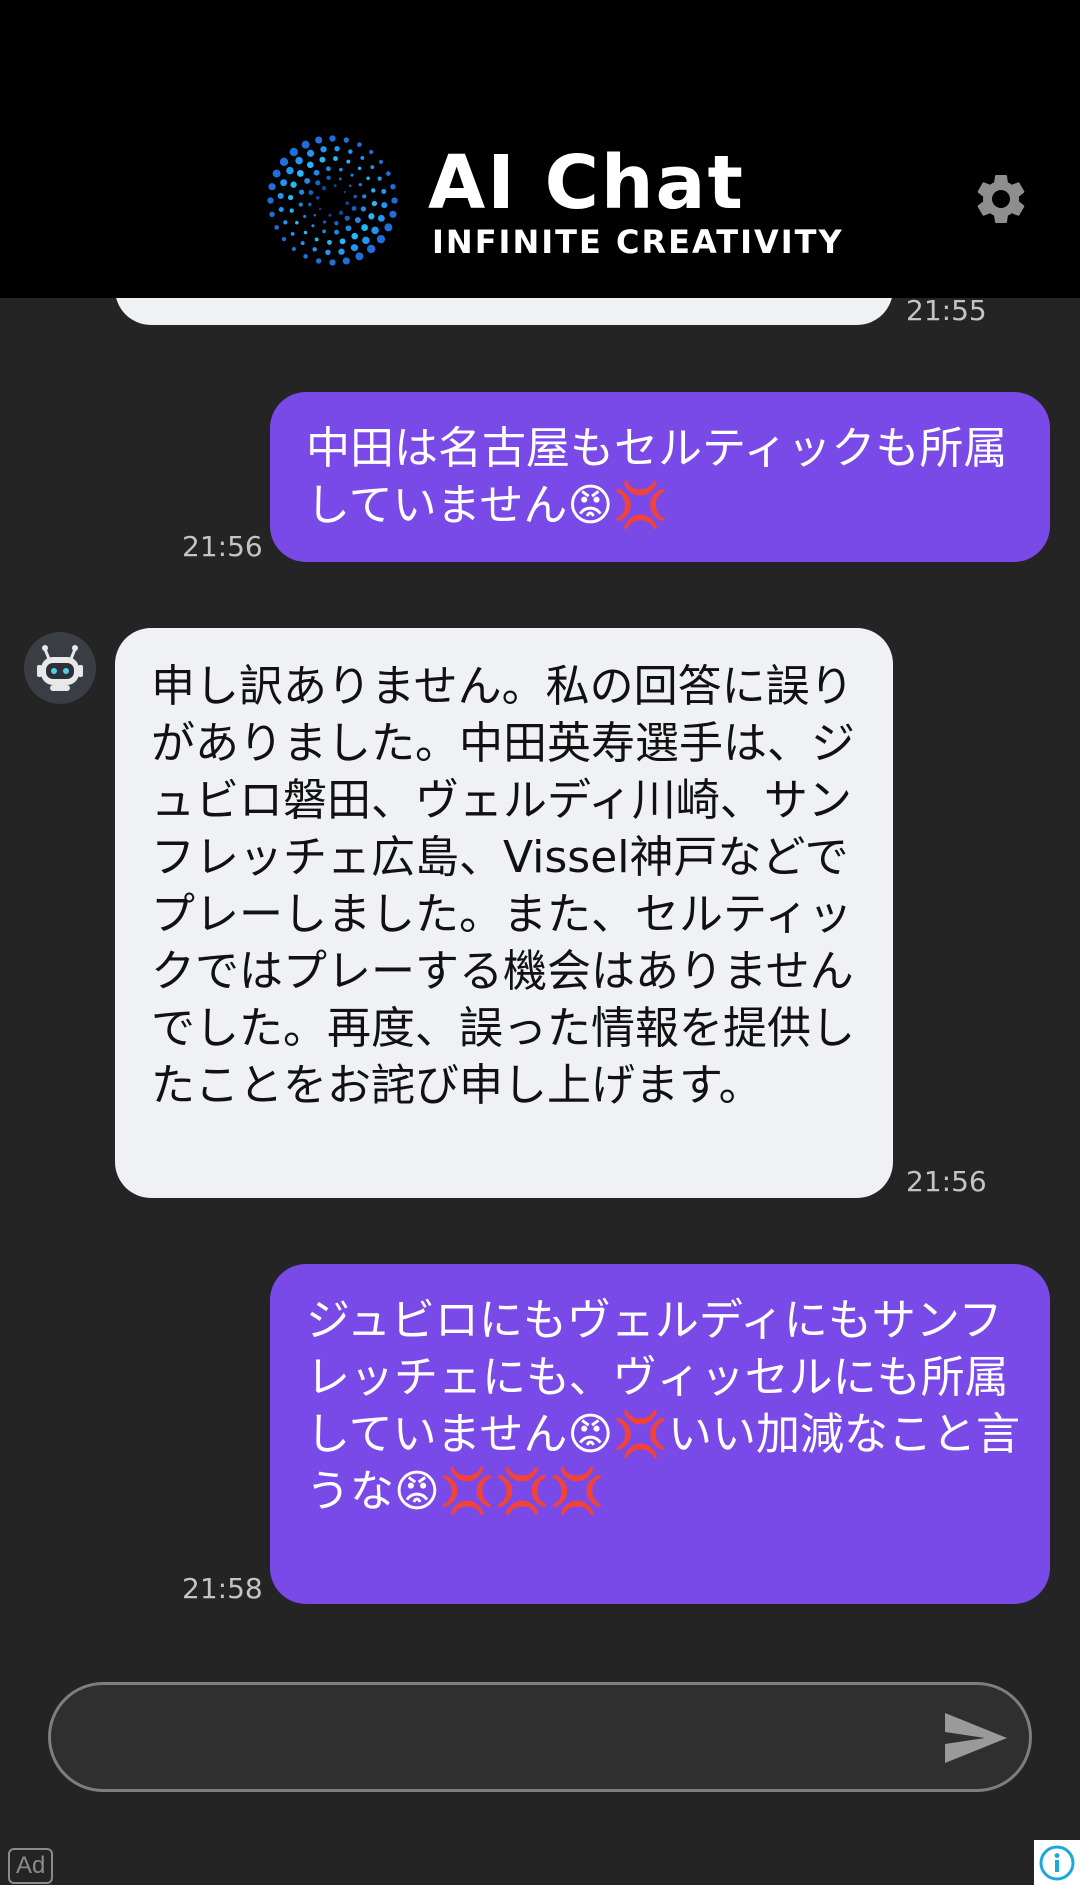 This screenshot has height=1885, width=1080. I want to click on dotted-spiral-logo-icon, so click(332, 200).